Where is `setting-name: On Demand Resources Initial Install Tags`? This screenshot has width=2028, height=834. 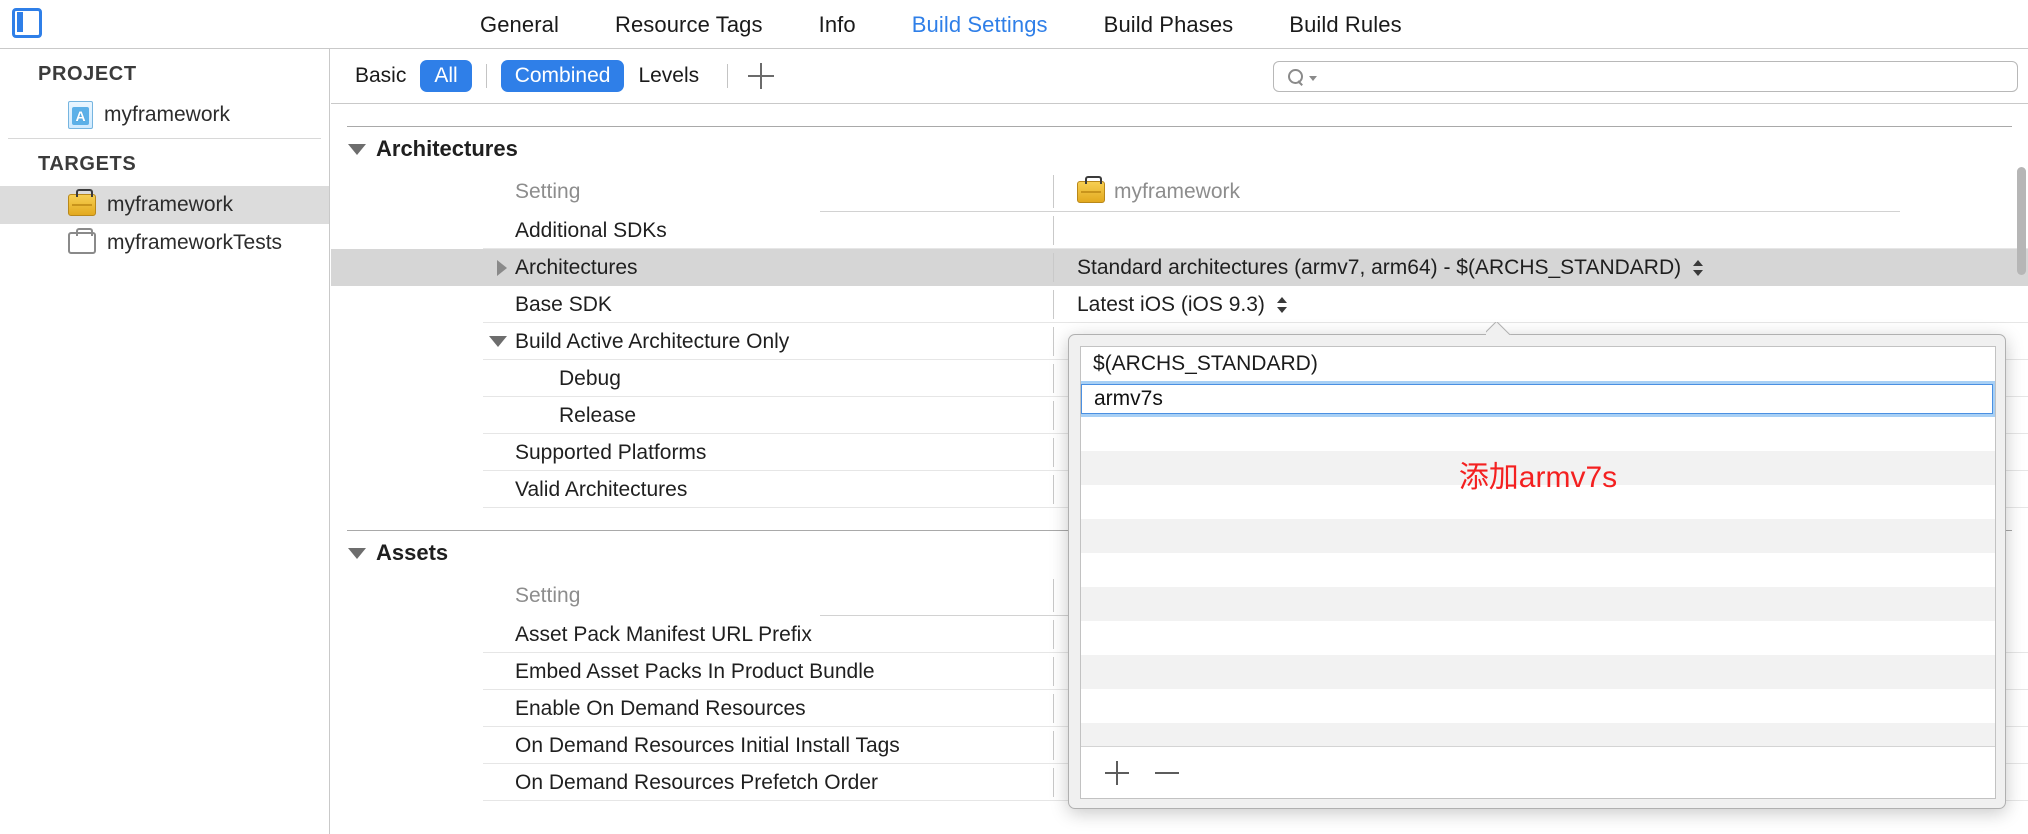 setting-name: On Demand Resources Initial Install Tags is located at coordinates (707, 745).